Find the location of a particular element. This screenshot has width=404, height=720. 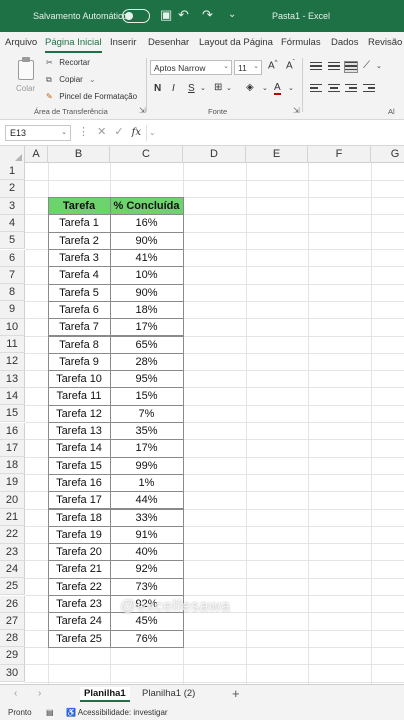

column-header-b: B is located at coordinates (79, 154).